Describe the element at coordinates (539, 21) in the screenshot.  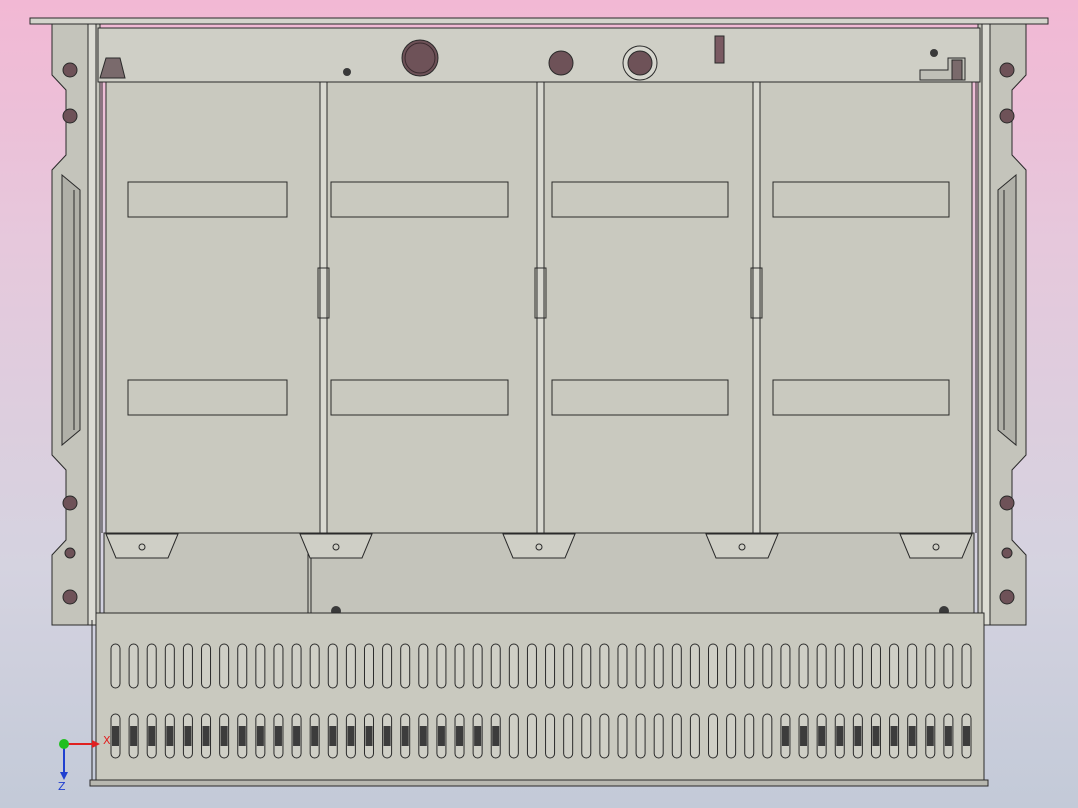
I see `top-flange` at that location.